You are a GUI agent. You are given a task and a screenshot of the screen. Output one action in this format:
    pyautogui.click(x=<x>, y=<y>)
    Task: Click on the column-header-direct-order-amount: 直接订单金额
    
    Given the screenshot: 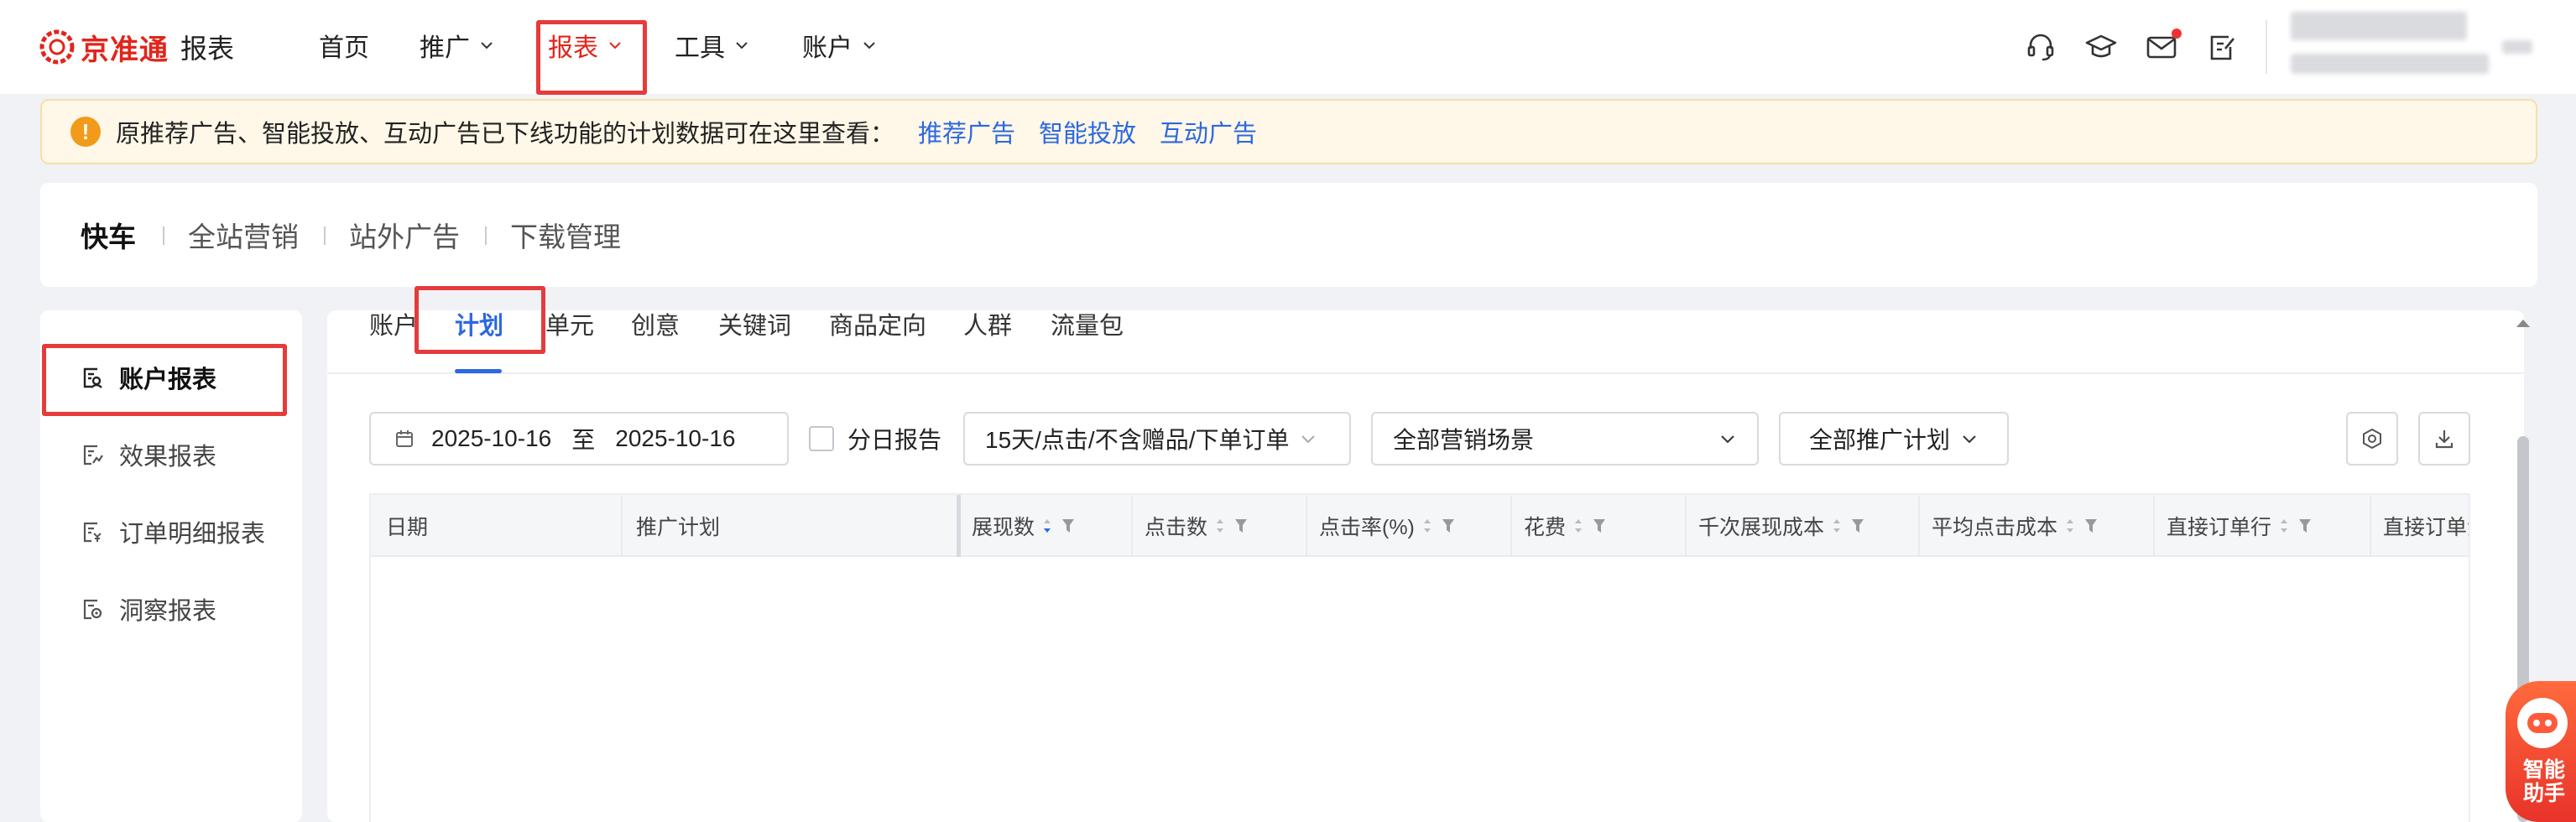 What is the action you would take?
    pyautogui.click(x=2426, y=526)
    